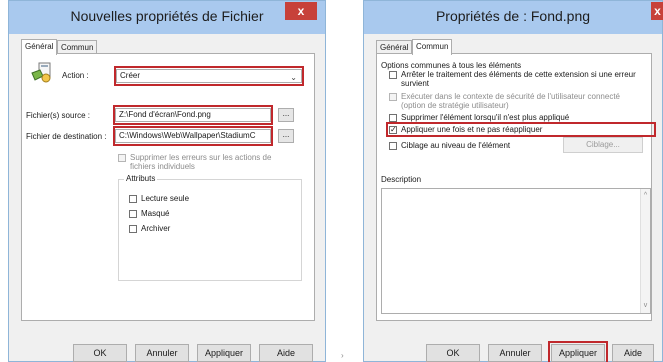  I want to click on archive-label: Archiver, so click(156, 228).